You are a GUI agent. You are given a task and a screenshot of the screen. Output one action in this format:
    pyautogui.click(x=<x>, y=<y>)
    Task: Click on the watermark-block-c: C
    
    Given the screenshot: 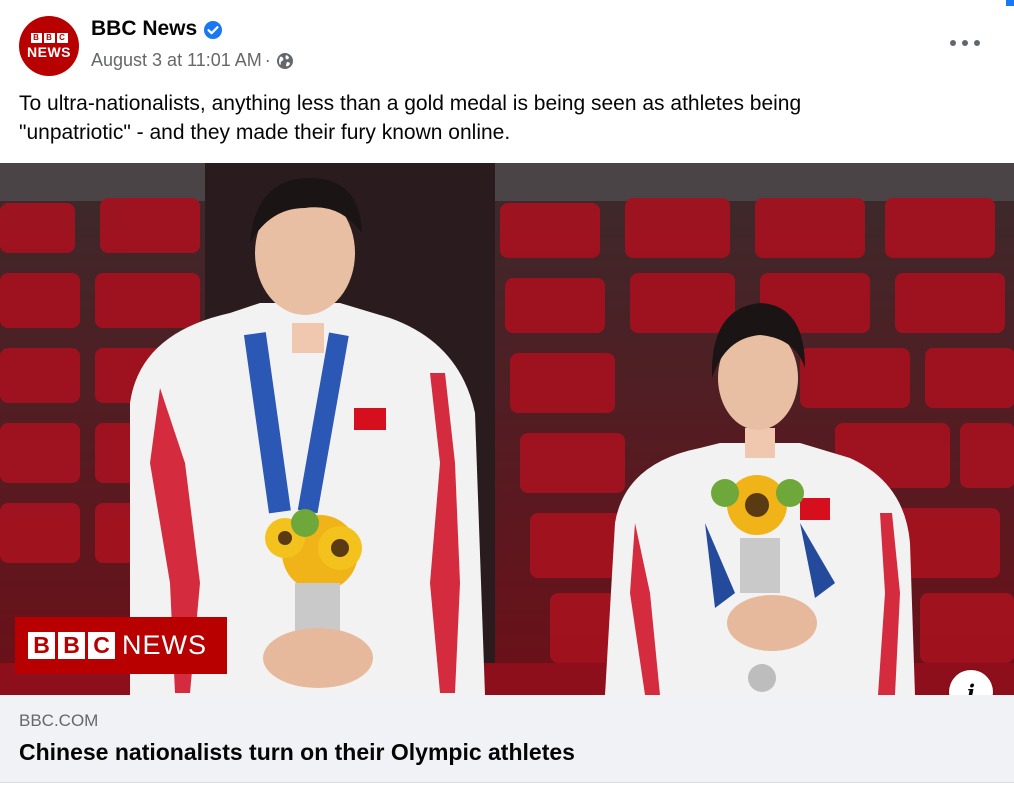 What is the action you would take?
    pyautogui.click(x=101, y=645)
    